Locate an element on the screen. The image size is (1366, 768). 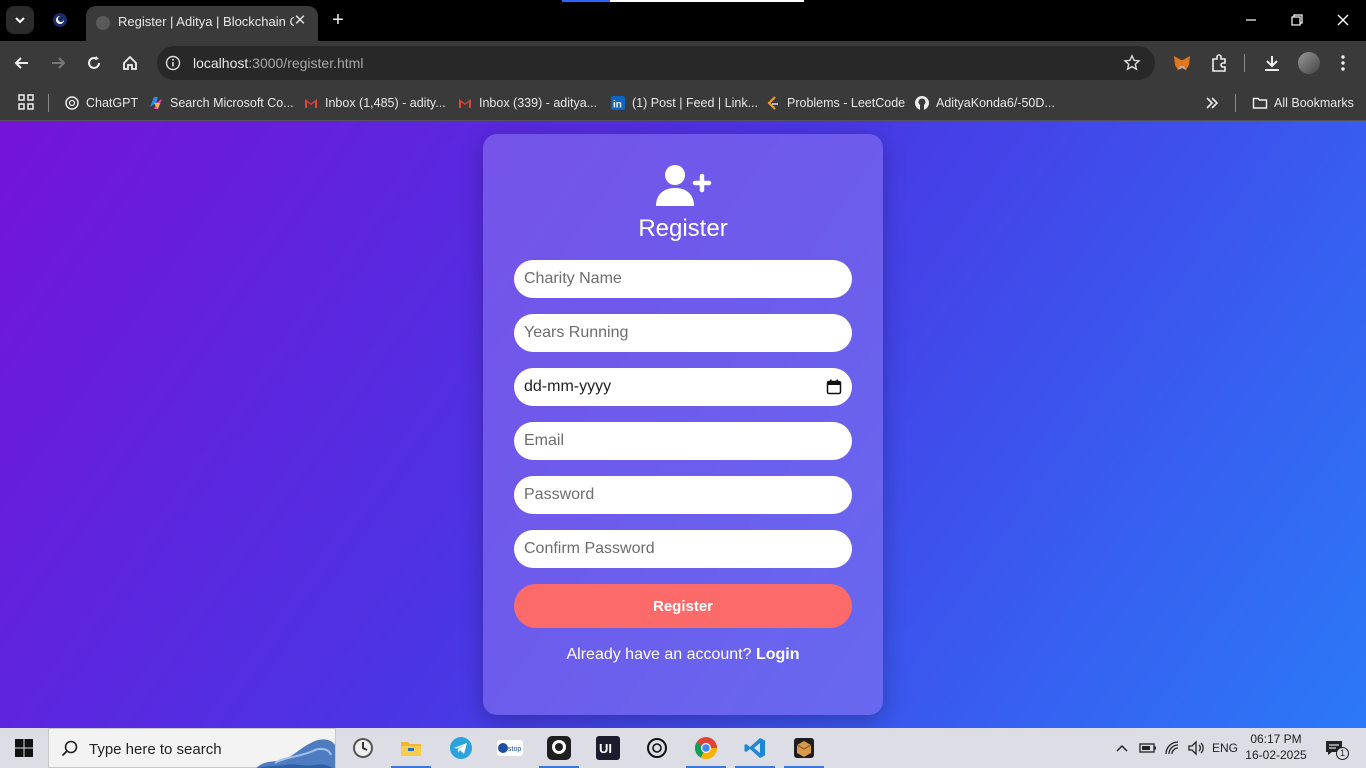
calendar-icon is located at coordinates (834, 387).